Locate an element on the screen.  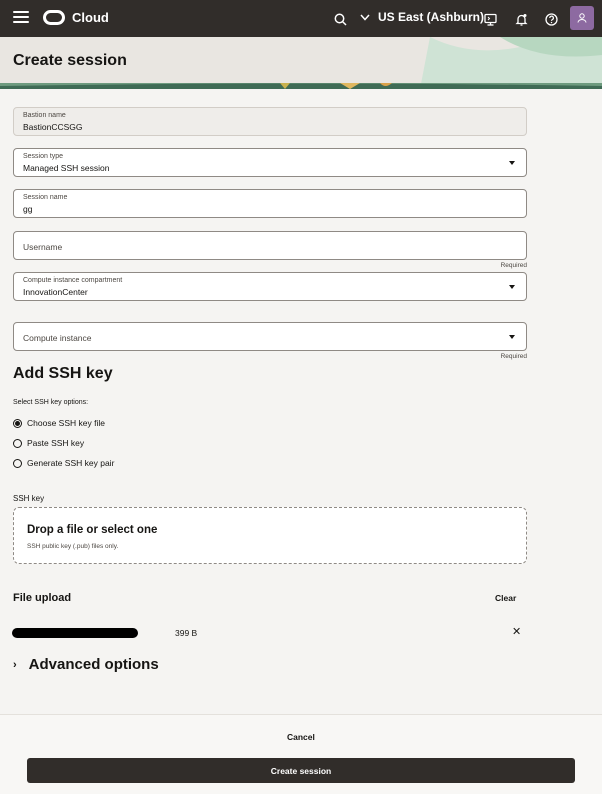
session-name-input: Session name gg is located at coordinates (270, 203).